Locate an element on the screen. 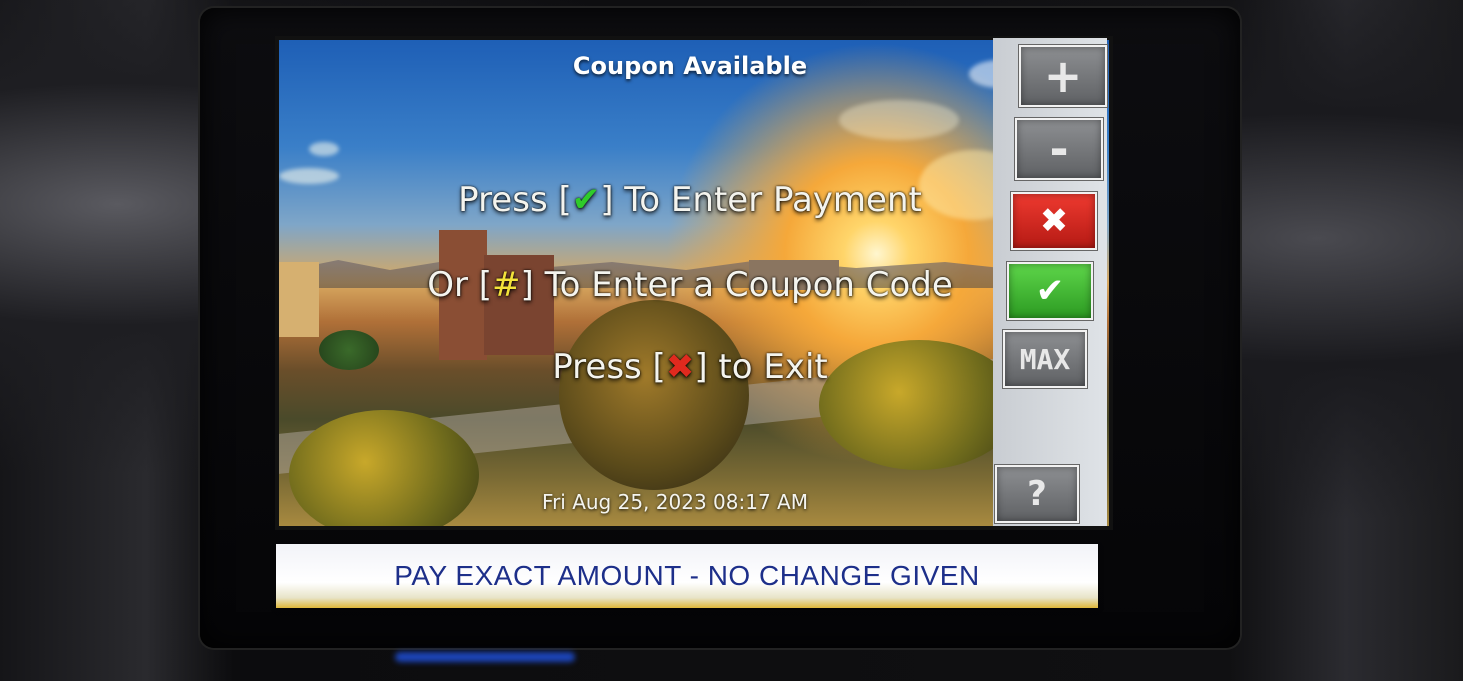 This screenshot has width=1463, height=681. plus-icon: + is located at coordinates (1063, 76).